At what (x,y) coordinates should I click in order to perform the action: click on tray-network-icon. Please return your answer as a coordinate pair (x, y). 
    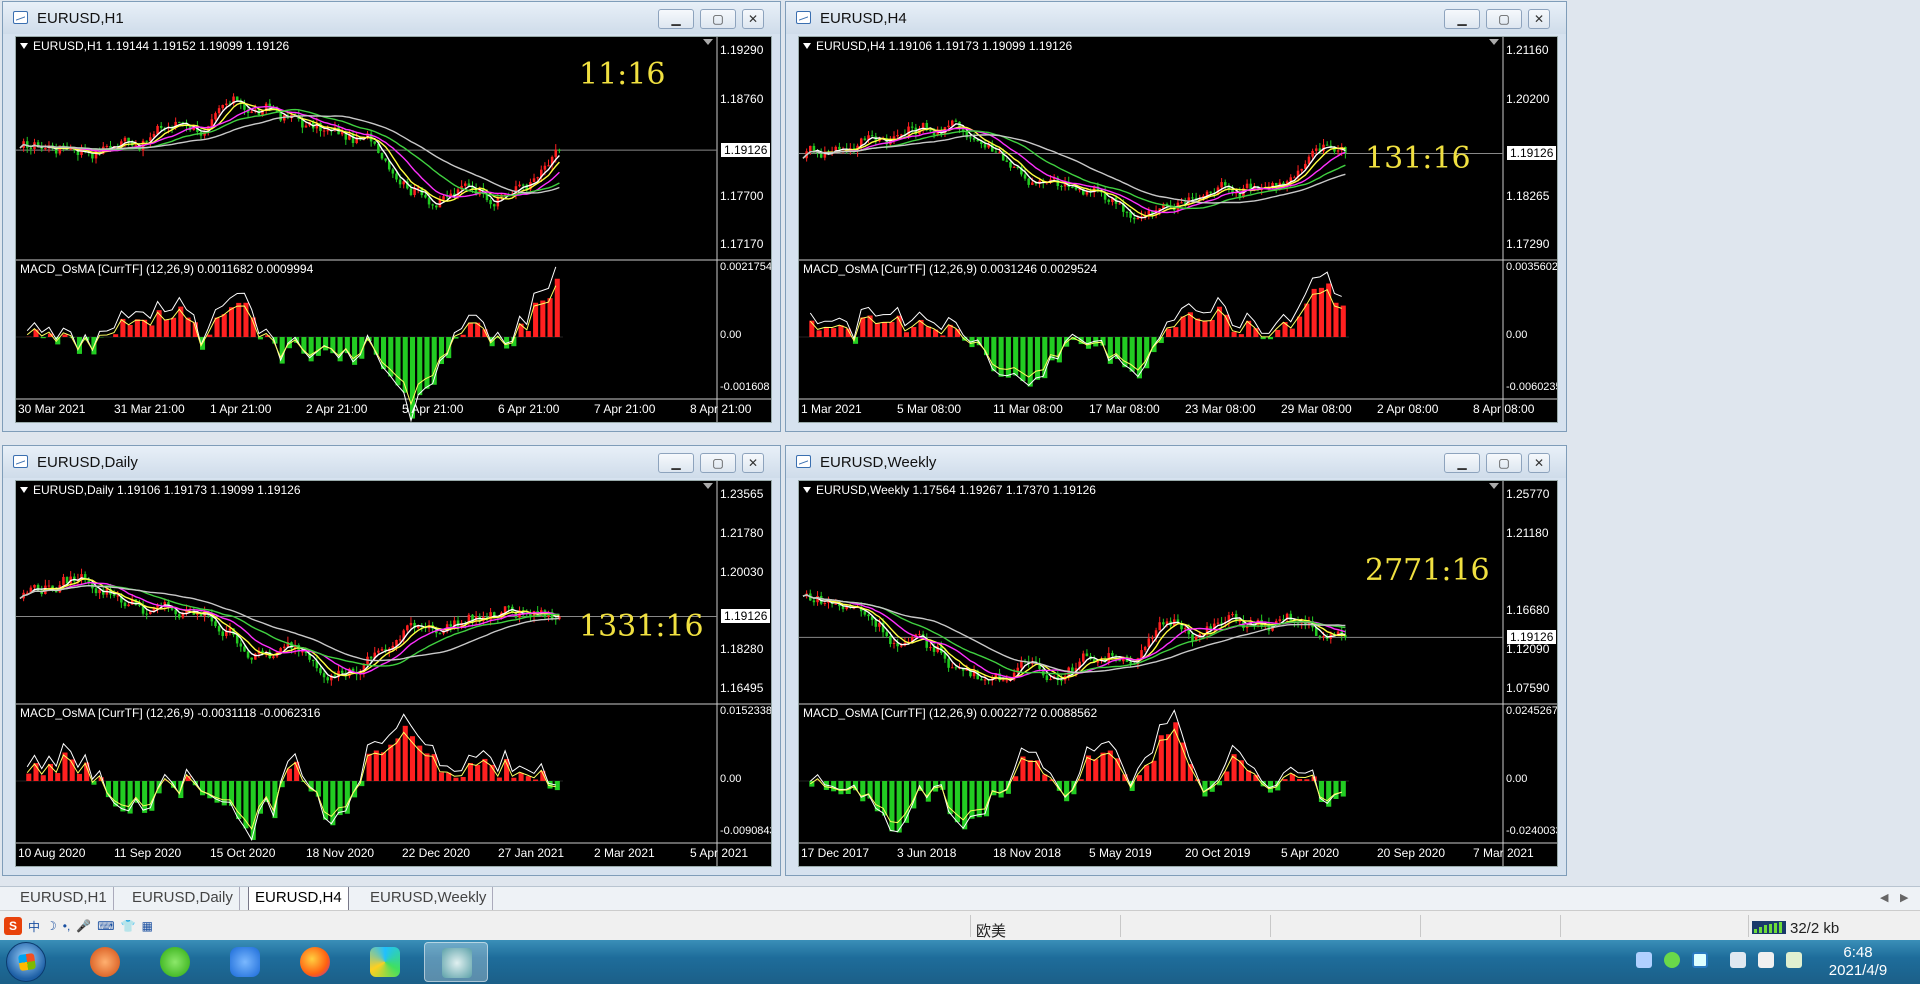
    Looking at the image, I should click on (1738, 960).